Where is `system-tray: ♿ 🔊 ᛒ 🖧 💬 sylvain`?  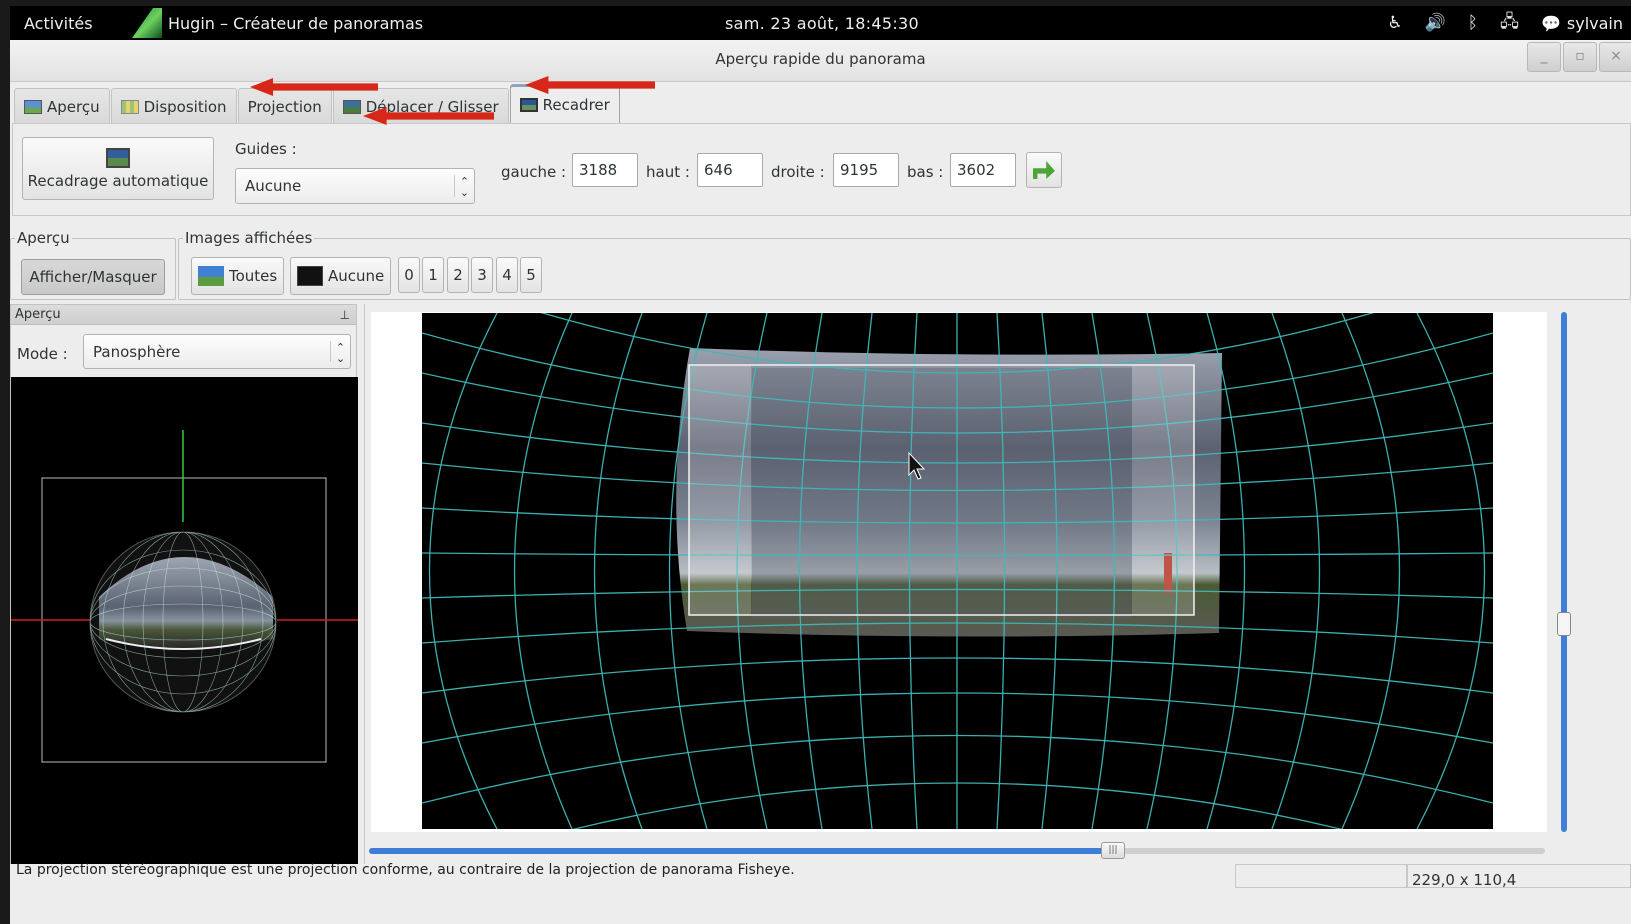 system-tray: ♿ 🔊 ᛒ 🖧 💬 sylvain is located at coordinates (1509, 23).